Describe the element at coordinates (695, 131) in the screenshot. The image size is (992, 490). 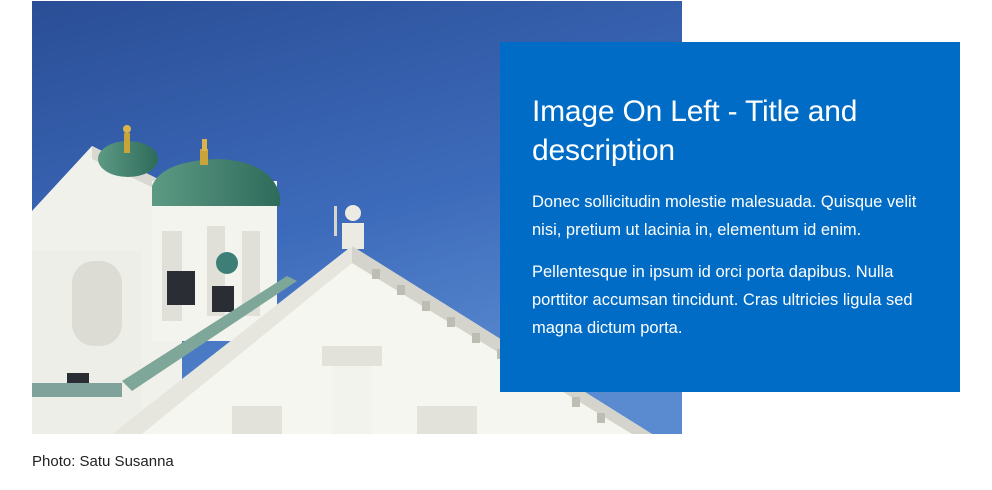
I see `card-title: Image On Left - Title and description` at that location.